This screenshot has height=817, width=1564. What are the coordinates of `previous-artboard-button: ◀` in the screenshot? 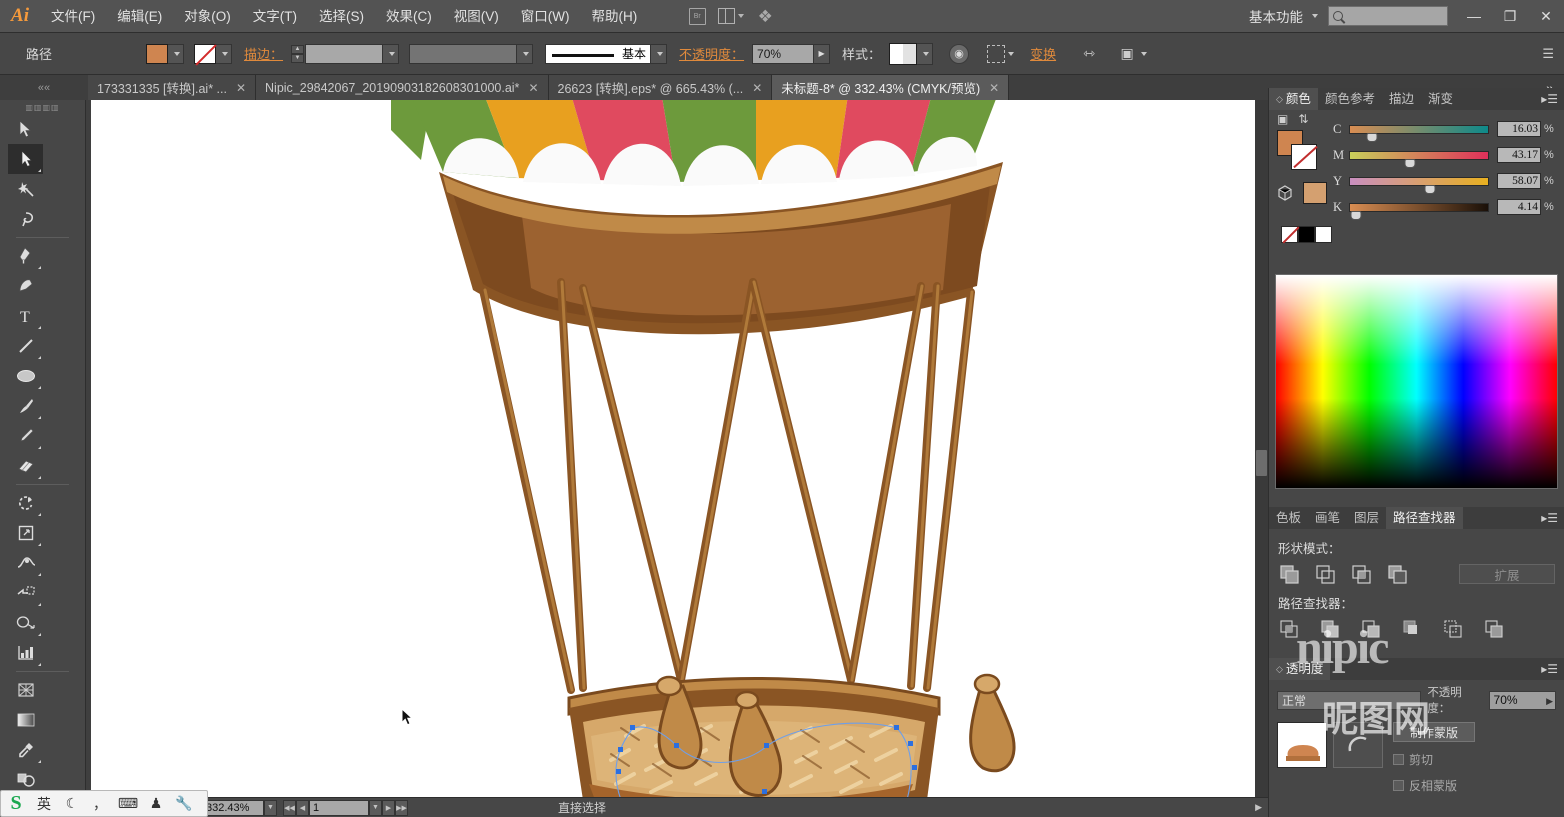 It's located at (302, 807).